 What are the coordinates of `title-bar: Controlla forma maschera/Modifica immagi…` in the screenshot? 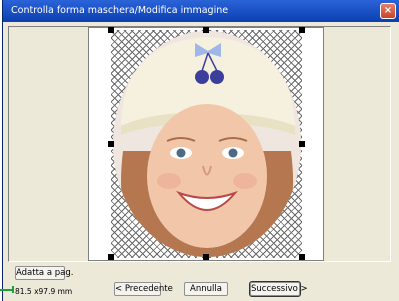 It's located at (201, 11).